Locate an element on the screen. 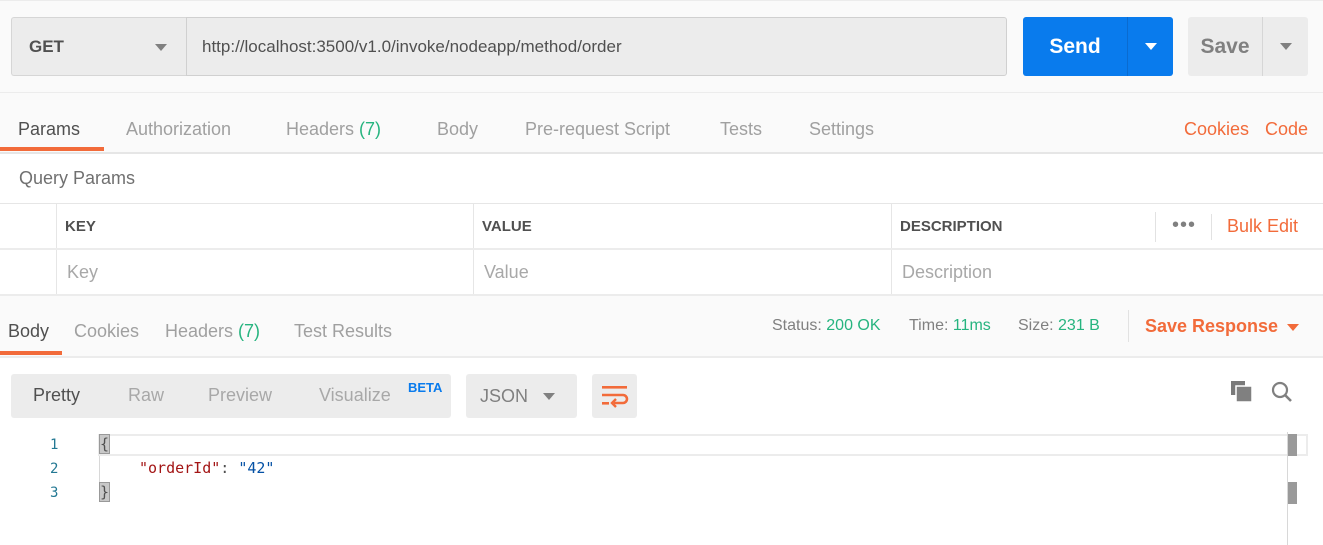  beta-badge: BETA is located at coordinates (425, 387).